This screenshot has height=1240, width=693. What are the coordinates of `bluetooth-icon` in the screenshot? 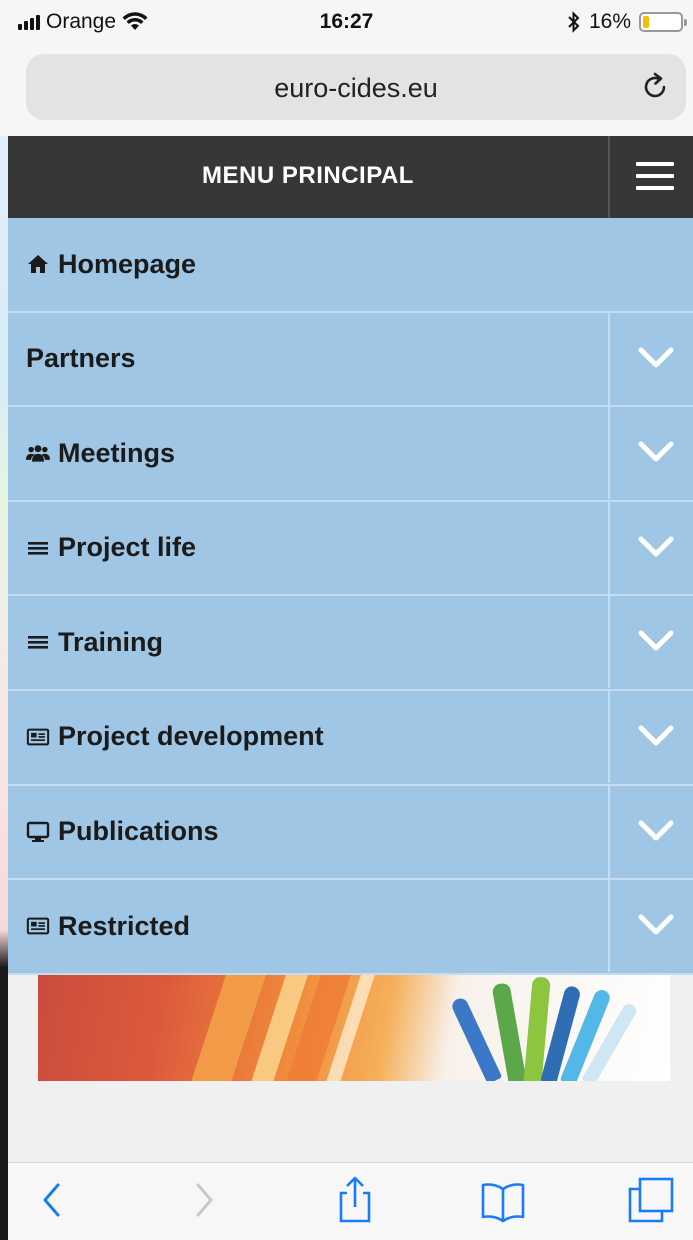 It's located at (574, 22).